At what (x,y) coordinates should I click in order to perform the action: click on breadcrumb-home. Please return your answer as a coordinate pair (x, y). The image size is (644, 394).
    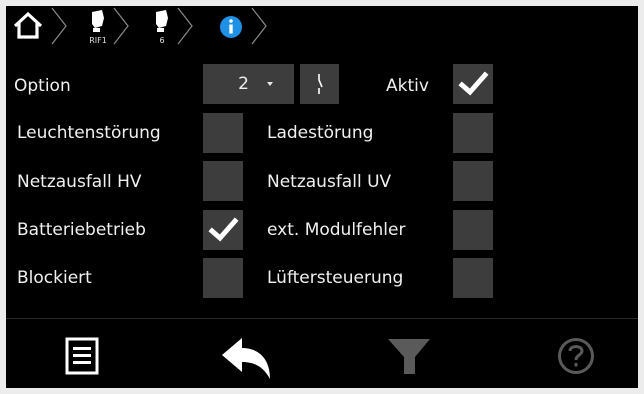
    Looking at the image, I should click on (37, 27).